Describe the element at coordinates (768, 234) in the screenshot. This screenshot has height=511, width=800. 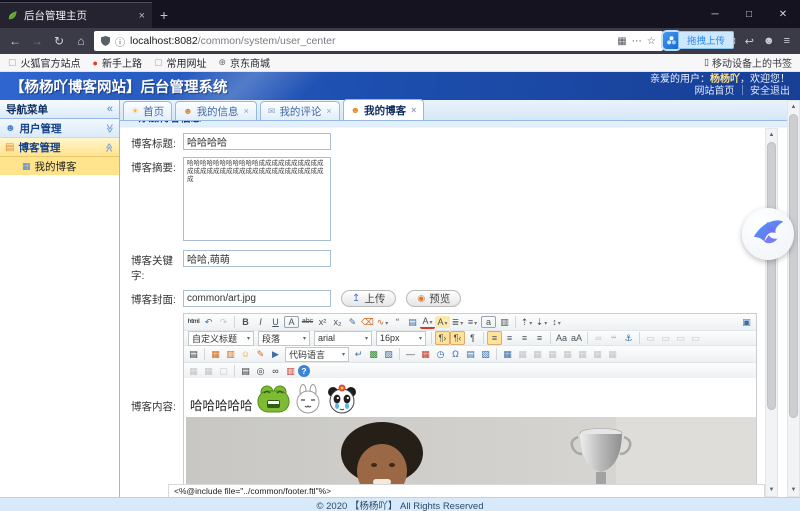
I see `xunlei-download-widget` at that location.